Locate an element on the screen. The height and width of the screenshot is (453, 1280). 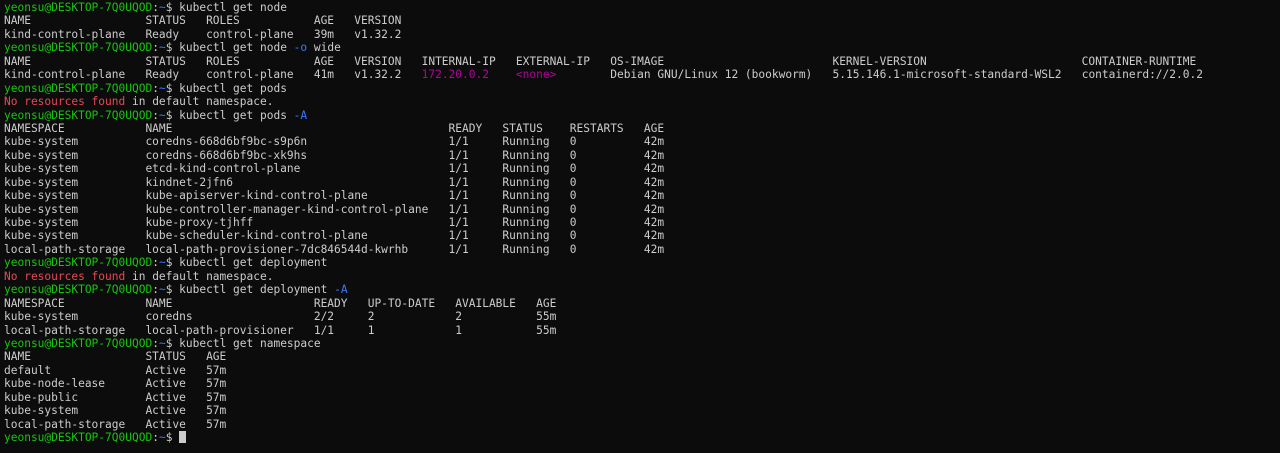
output-text: $ kubectl get namespace is located at coordinates (243, 343).